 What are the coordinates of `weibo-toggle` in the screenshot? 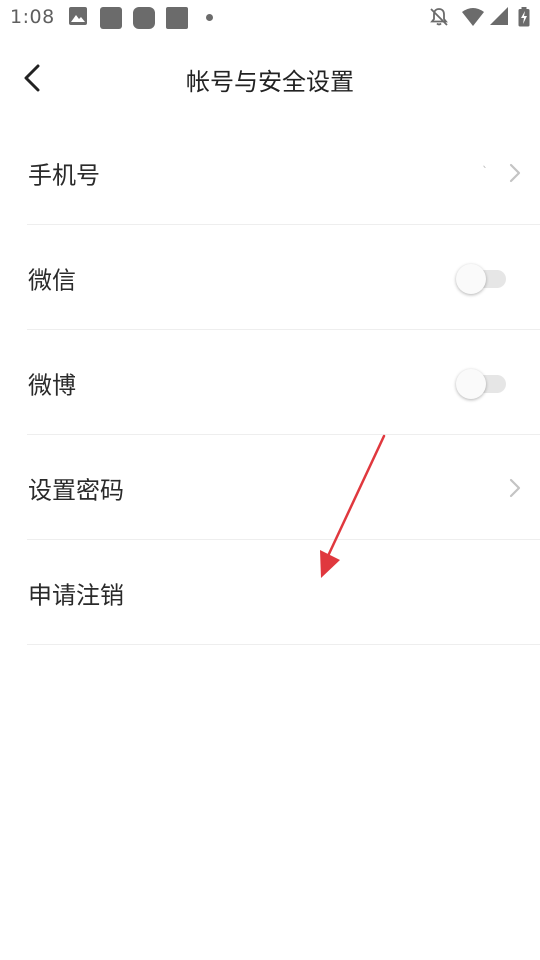 It's located at (481, 383).